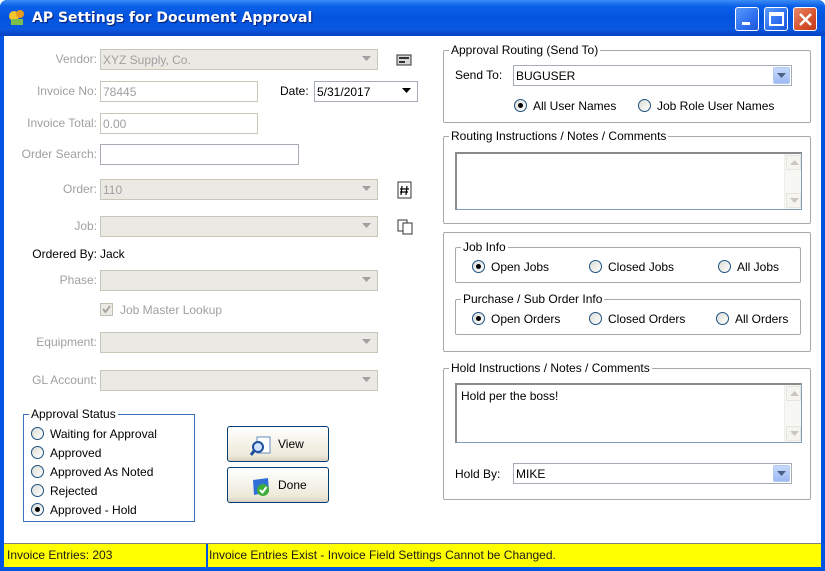 This screenshot has width=825, height=571. What do you see at coordinates (546, 76) in the screenshot?
I see `send-to-value: BUGUSER` at bounding box center [546, 76].